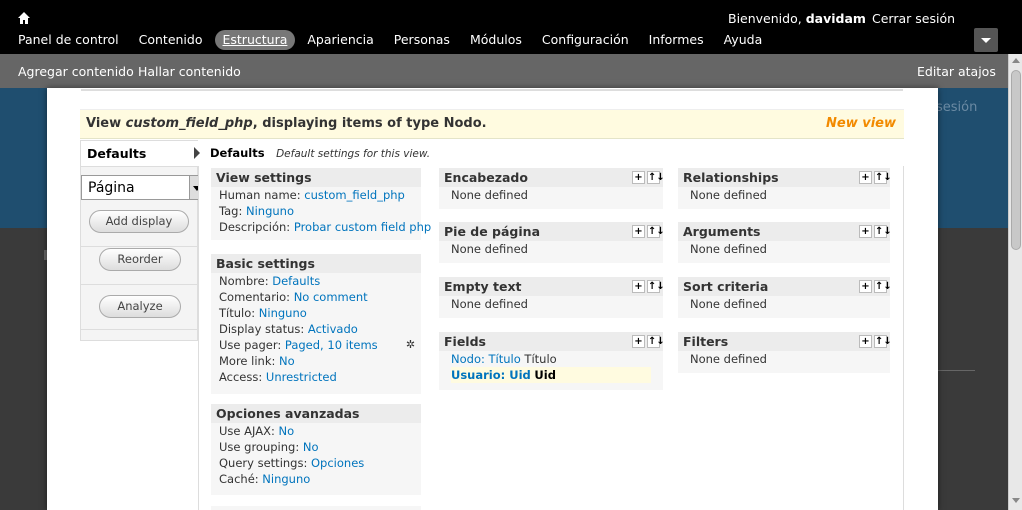  Describe the element at coordinates (676, 40) in the screenshot. I see `menu-informes: Informes` at that location.